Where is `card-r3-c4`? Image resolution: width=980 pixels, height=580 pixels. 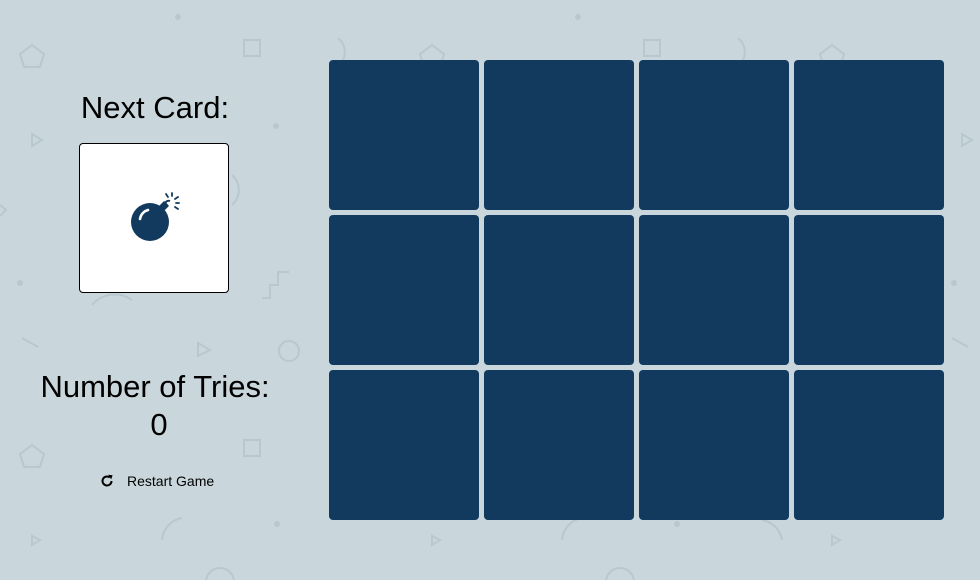
card-r3-c4 is located at coordinates (869, 445).